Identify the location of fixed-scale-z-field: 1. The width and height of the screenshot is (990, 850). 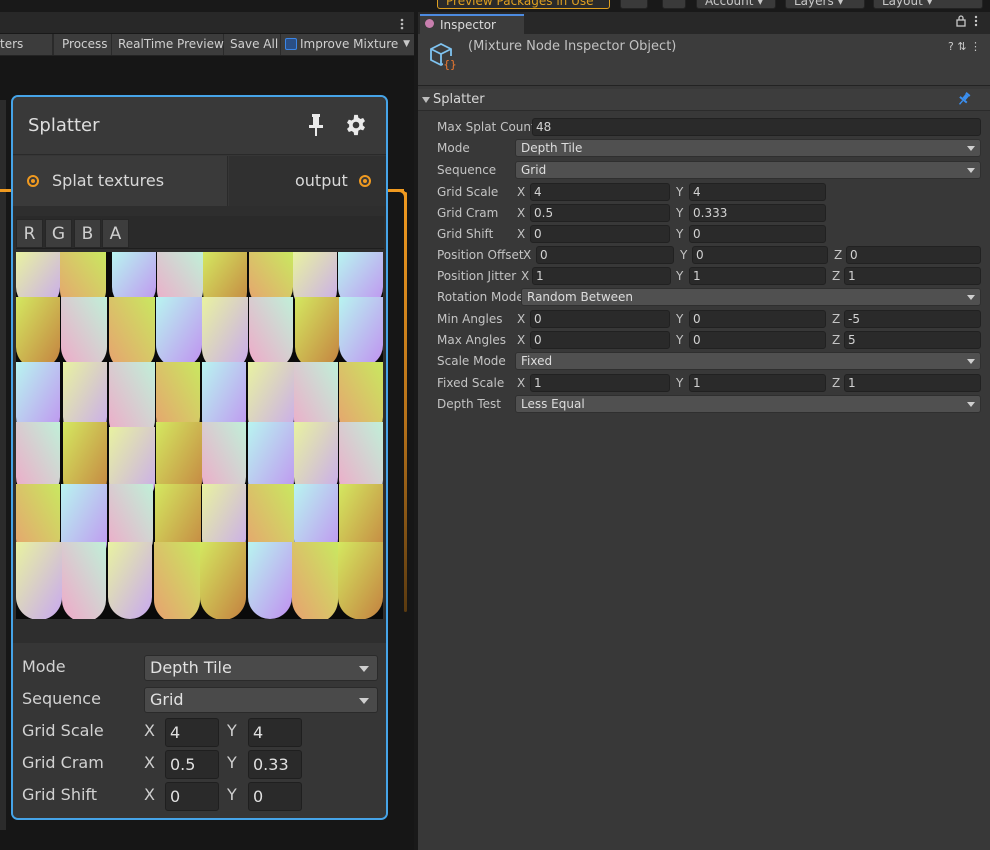
(912, 383).